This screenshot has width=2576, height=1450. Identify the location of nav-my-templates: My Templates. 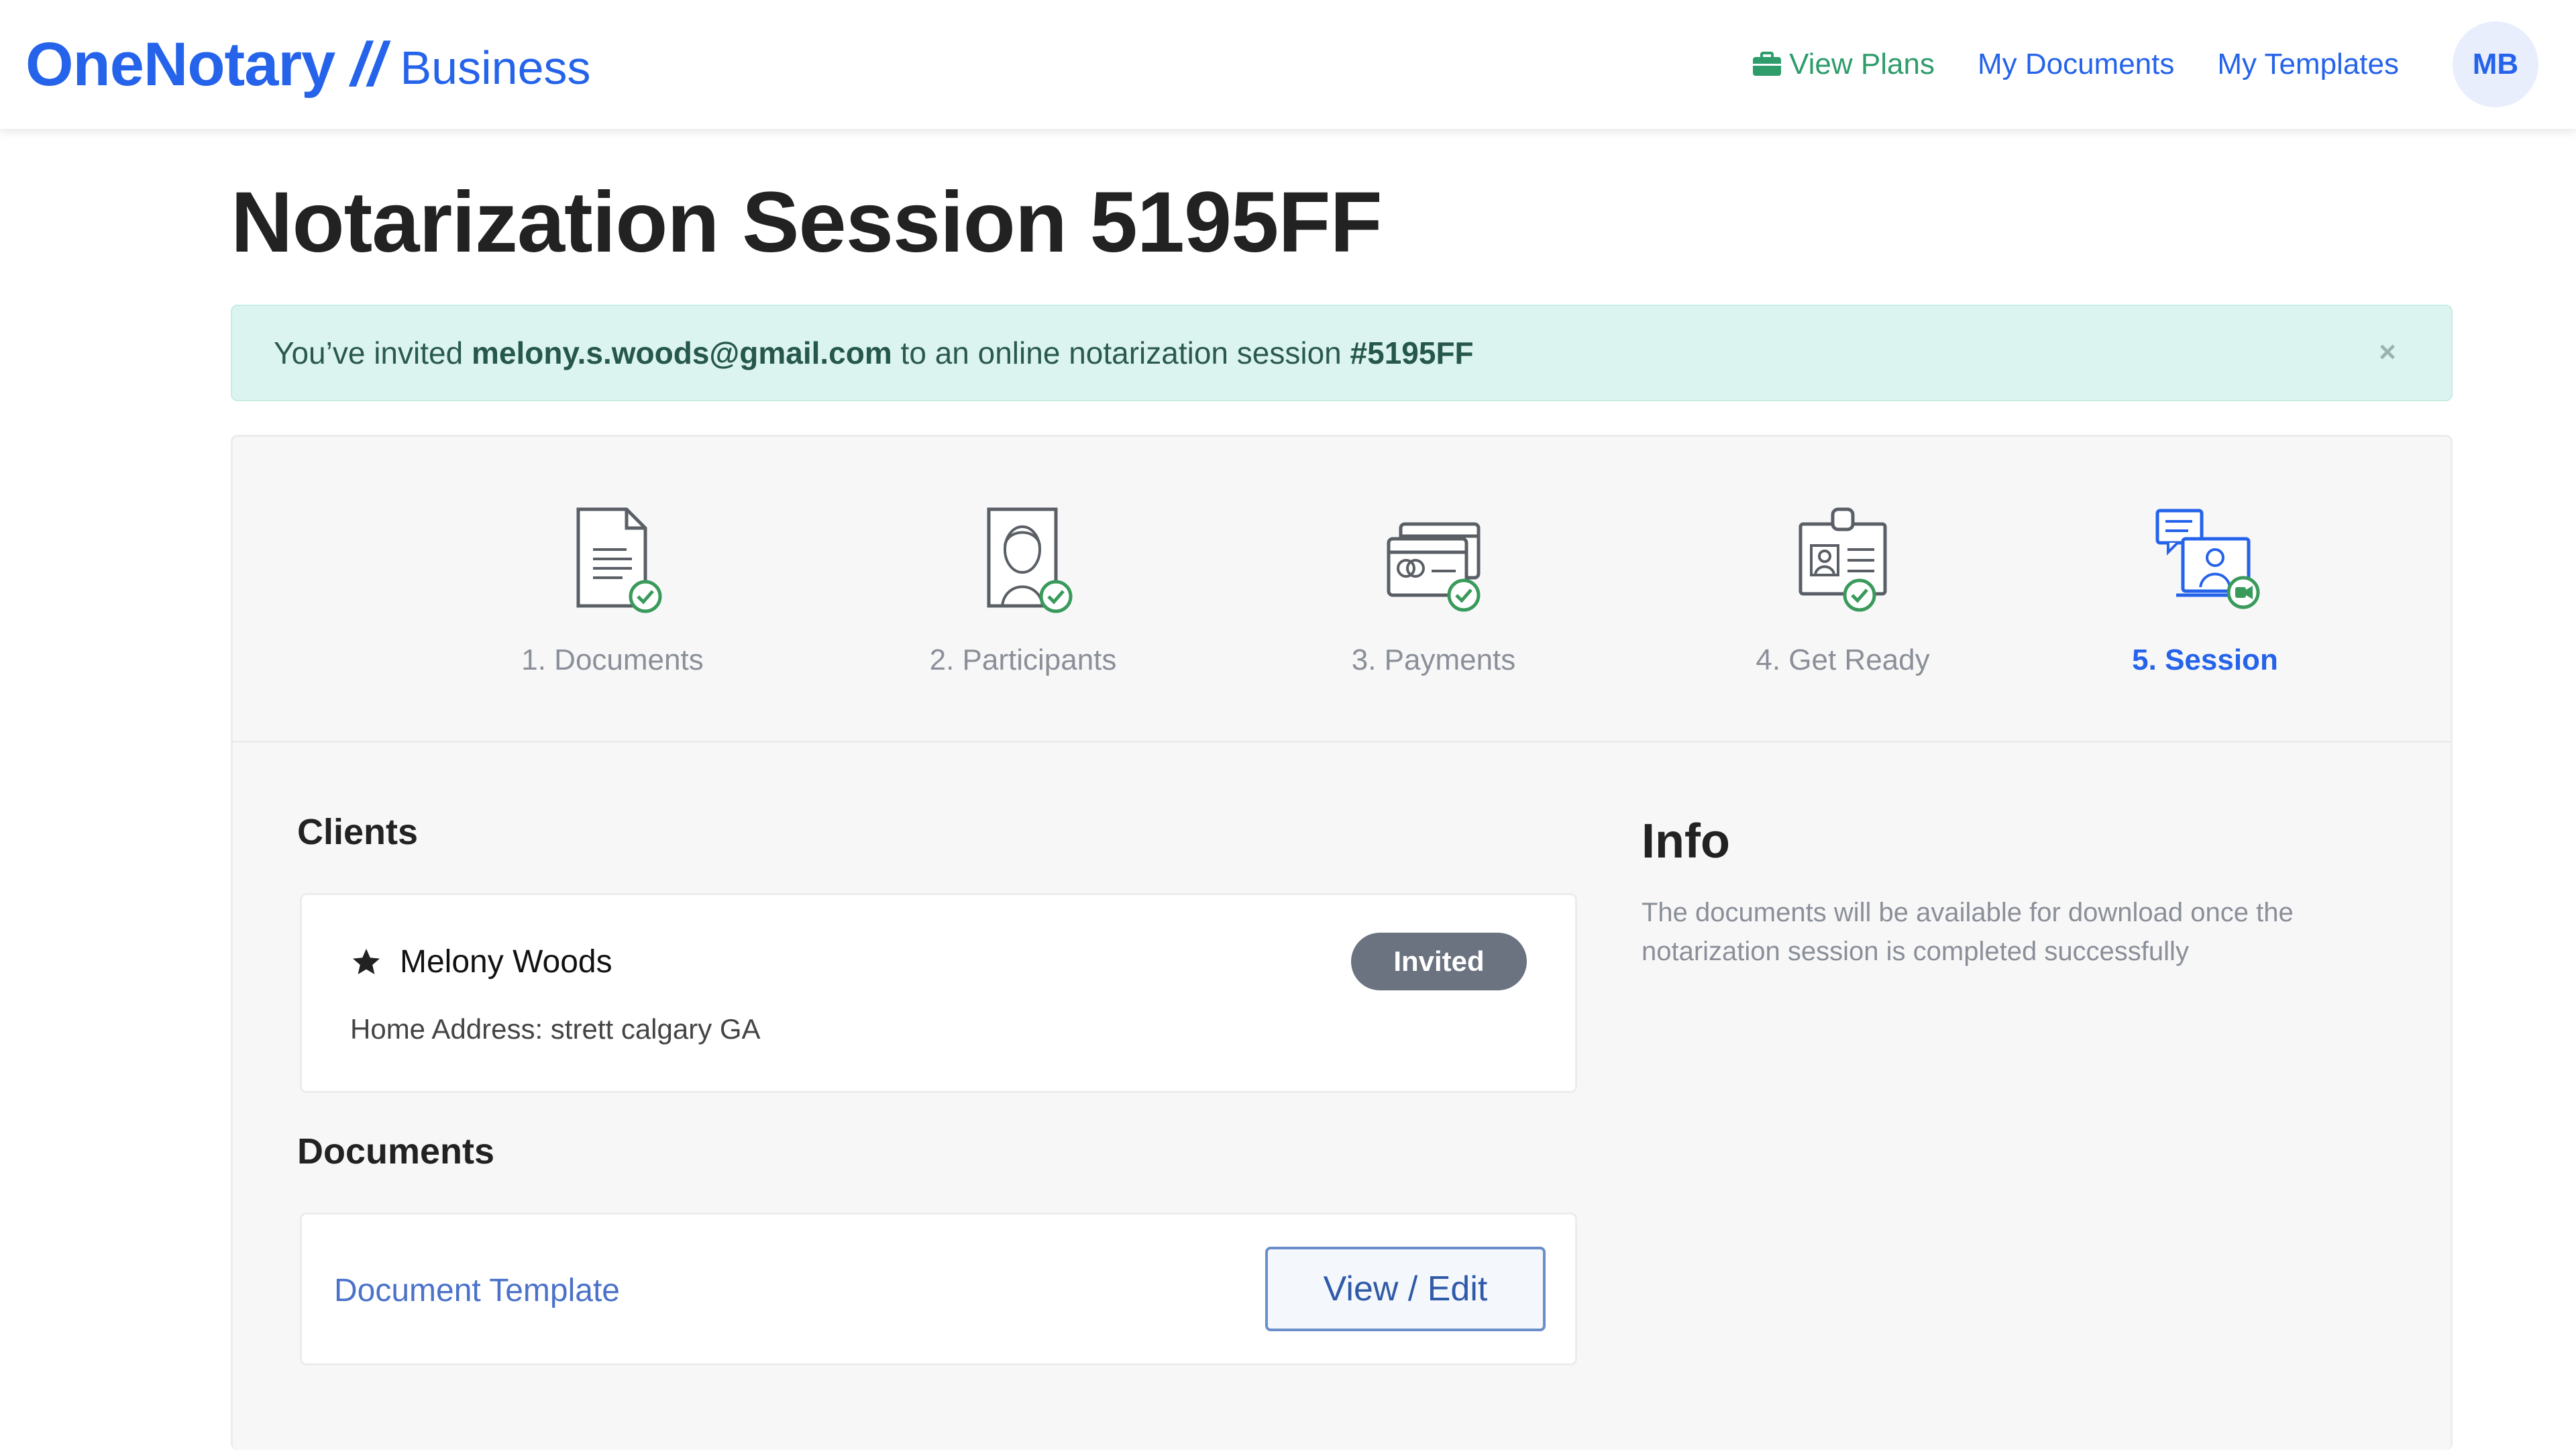
(2308, 64).